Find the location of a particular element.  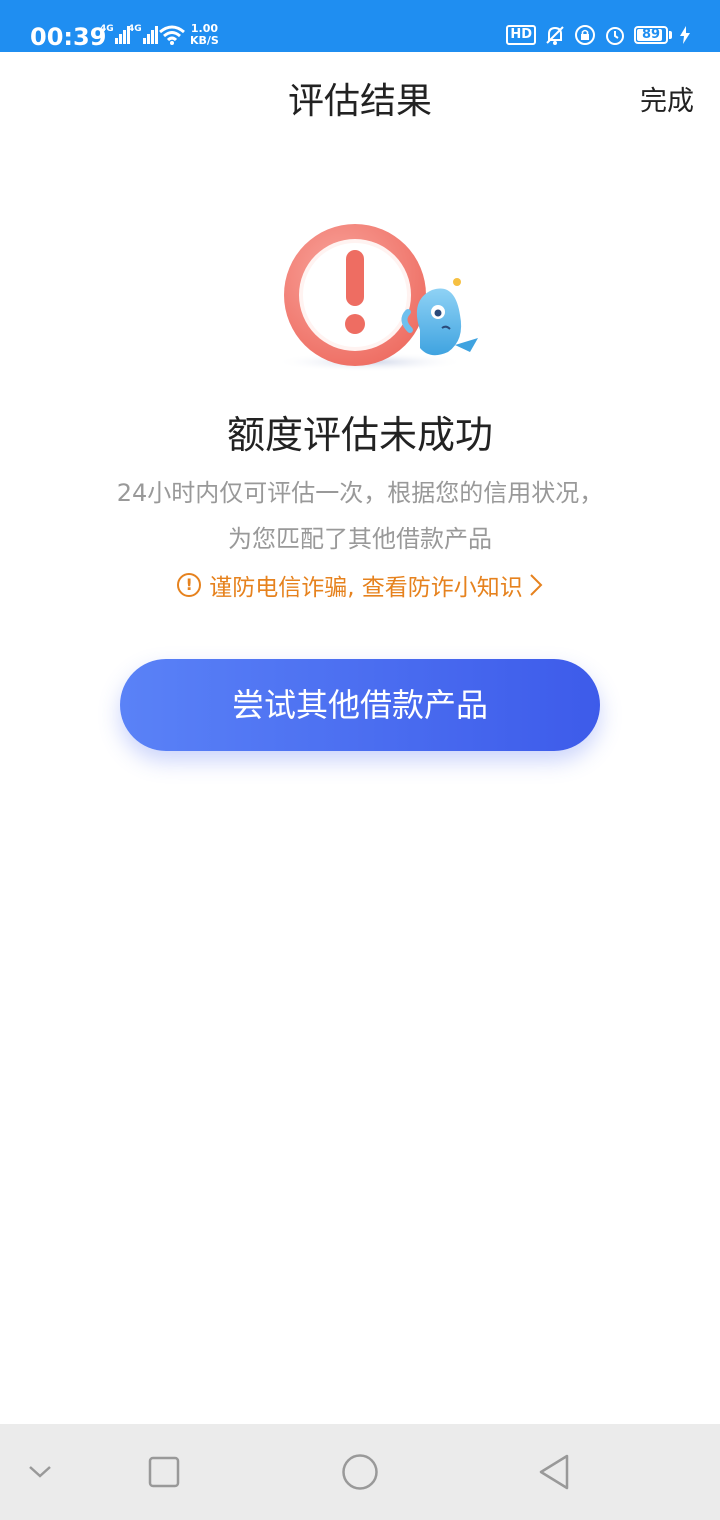

alarm-icon is located at coordinates (615, 36).